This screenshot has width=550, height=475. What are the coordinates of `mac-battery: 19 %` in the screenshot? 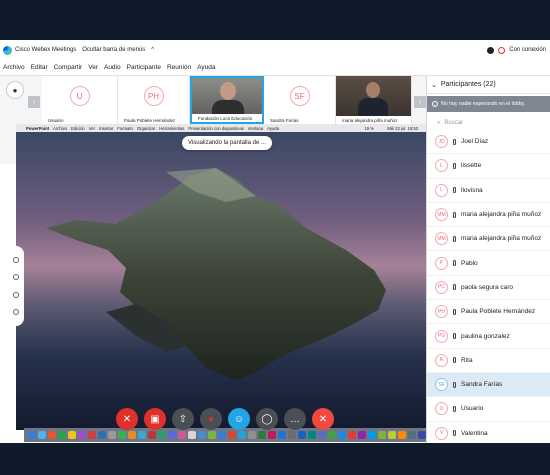 It's located at (369, 128).